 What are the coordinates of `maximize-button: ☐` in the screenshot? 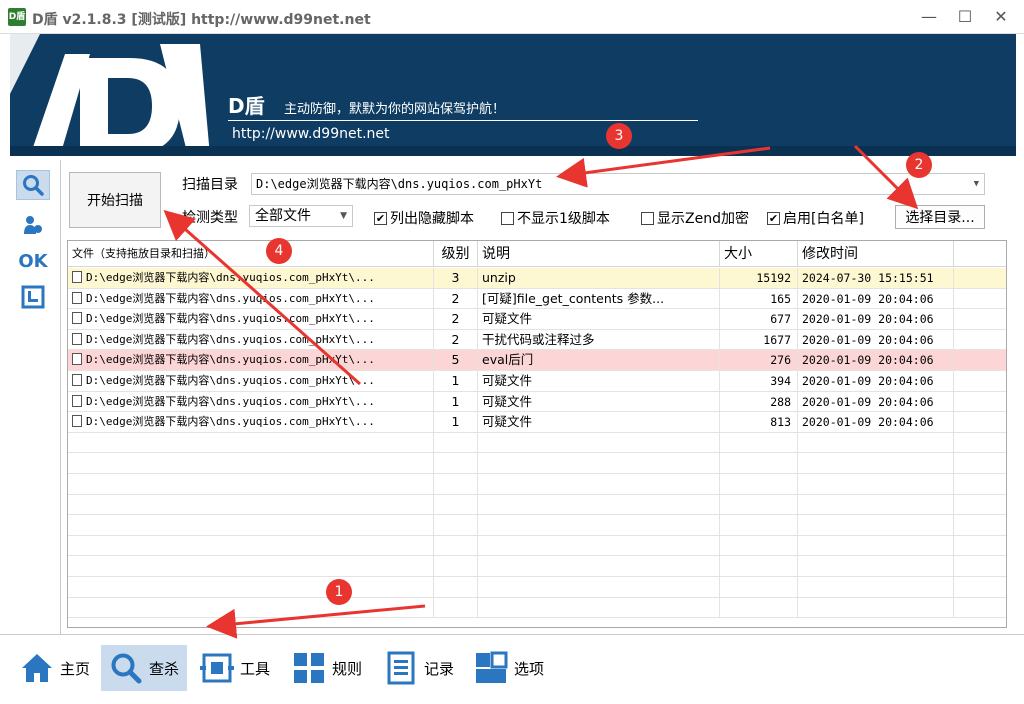 It's located at (965, 17).